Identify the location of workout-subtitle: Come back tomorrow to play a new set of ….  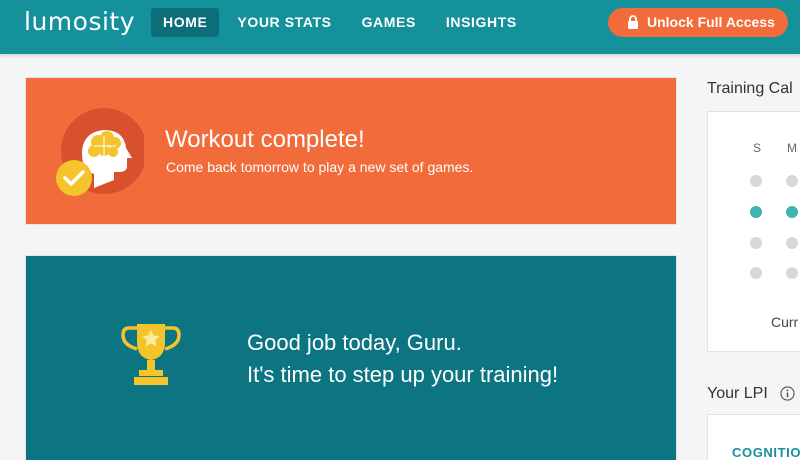
(320, 167).